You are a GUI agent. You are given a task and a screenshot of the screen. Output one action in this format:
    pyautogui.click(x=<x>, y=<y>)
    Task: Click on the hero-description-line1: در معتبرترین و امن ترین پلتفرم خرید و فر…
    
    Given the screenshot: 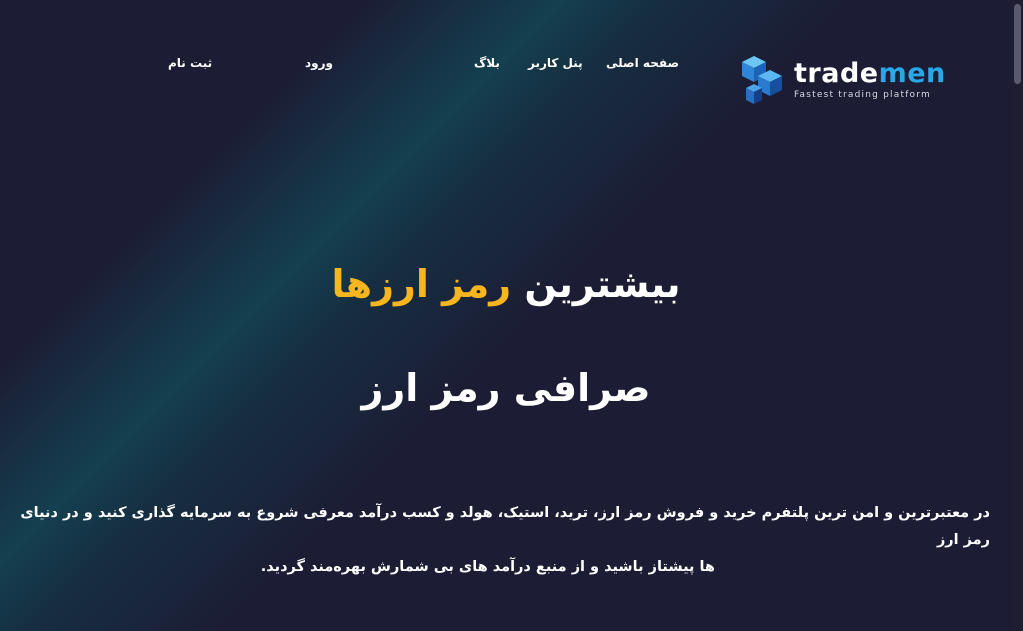 What is the action you would take?
    pyautogui.click(x=505, y=526)
    